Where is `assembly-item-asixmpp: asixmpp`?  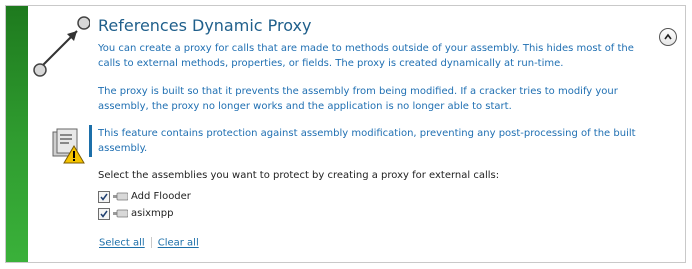
assembly-item-asixmpp: asixmpp is located at coordinates (144, 213).